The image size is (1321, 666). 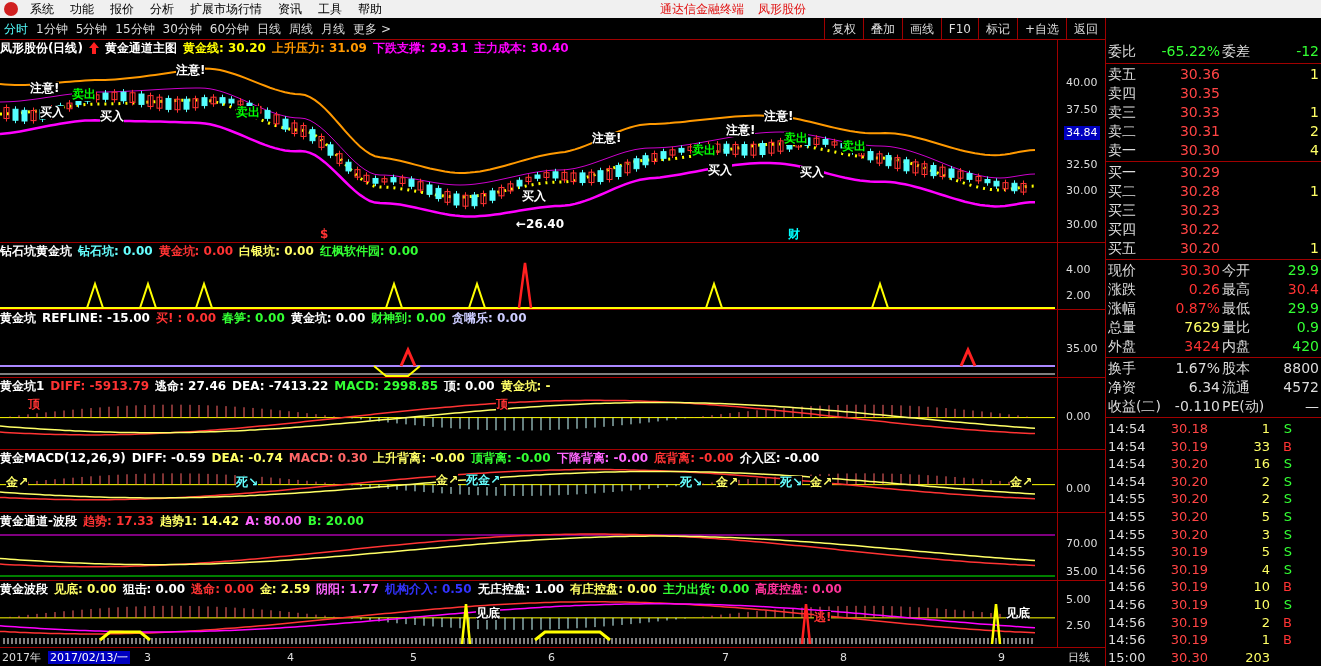 What do you see at coordinates (42, 9) in the screenshot?
I see `menu-item: 系统` at bounding box center [42, 9].